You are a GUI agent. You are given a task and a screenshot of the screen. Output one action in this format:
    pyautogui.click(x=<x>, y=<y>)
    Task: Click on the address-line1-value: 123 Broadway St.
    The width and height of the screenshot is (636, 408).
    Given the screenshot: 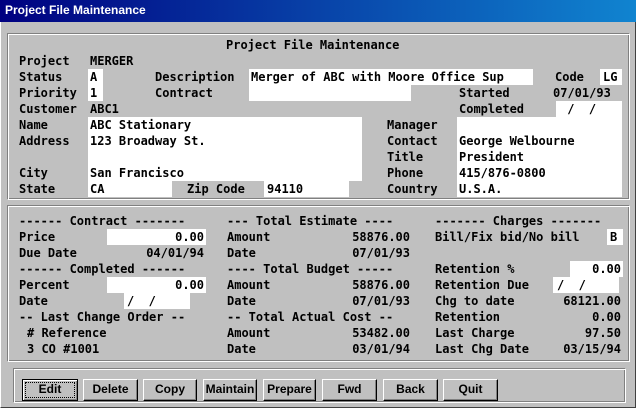 What is the action you would take?
    pyautogui.click(x=148, y=141)
    